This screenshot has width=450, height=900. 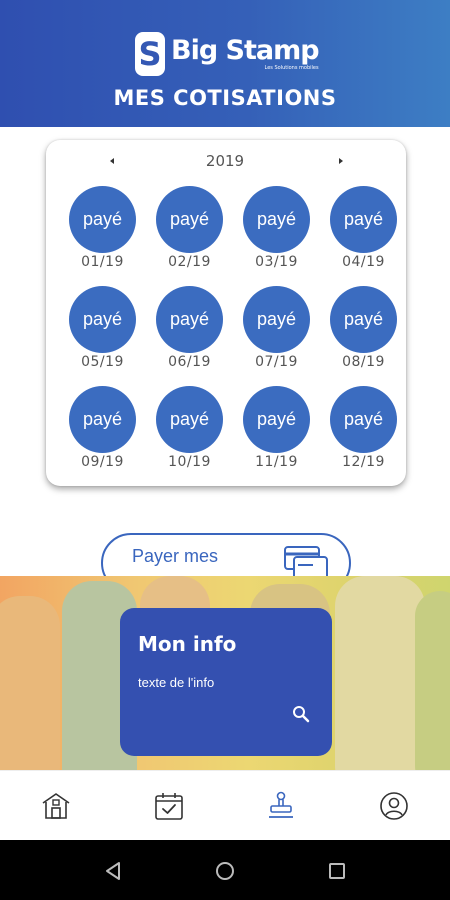 I want to click on info-text: texte de l'info, so click(x=176, y=682).